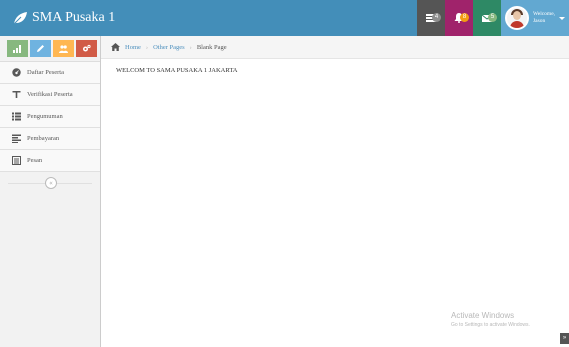 Image resolution: width=569 pixels, height=347 pixels. What do you see at coordinates (45, 116) in the screenshot?
I see `sidebar-item-label: Pengumuman` at bounding box center [45, 116].